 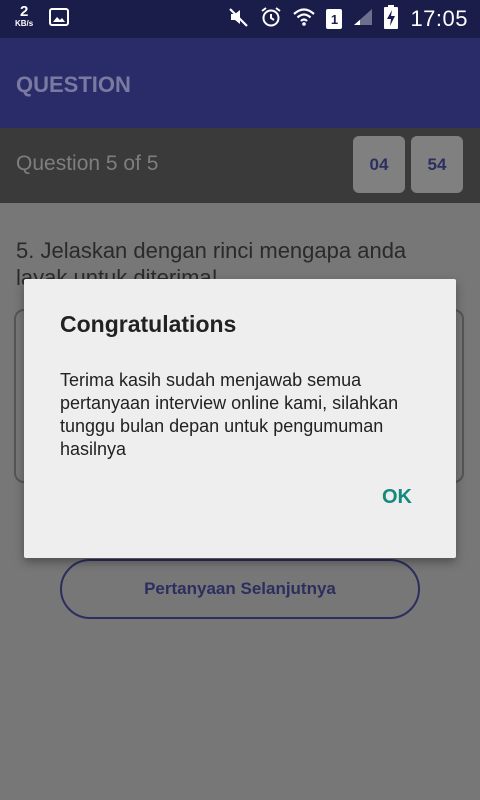 What do you see at coordinates (24, 23) in the screenshot?
I see `net-speed-unit: KB/s` at bounding box center [24, 23].